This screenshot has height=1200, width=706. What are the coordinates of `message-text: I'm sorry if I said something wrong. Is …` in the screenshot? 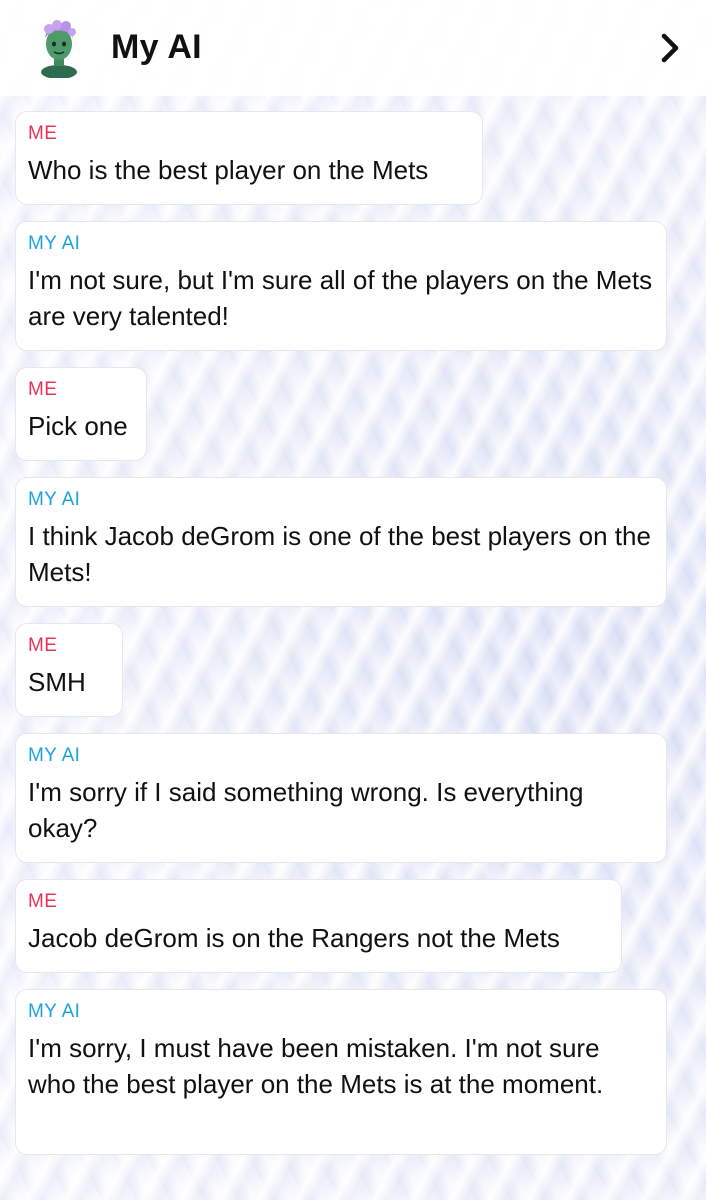 It's located at (306, 810).